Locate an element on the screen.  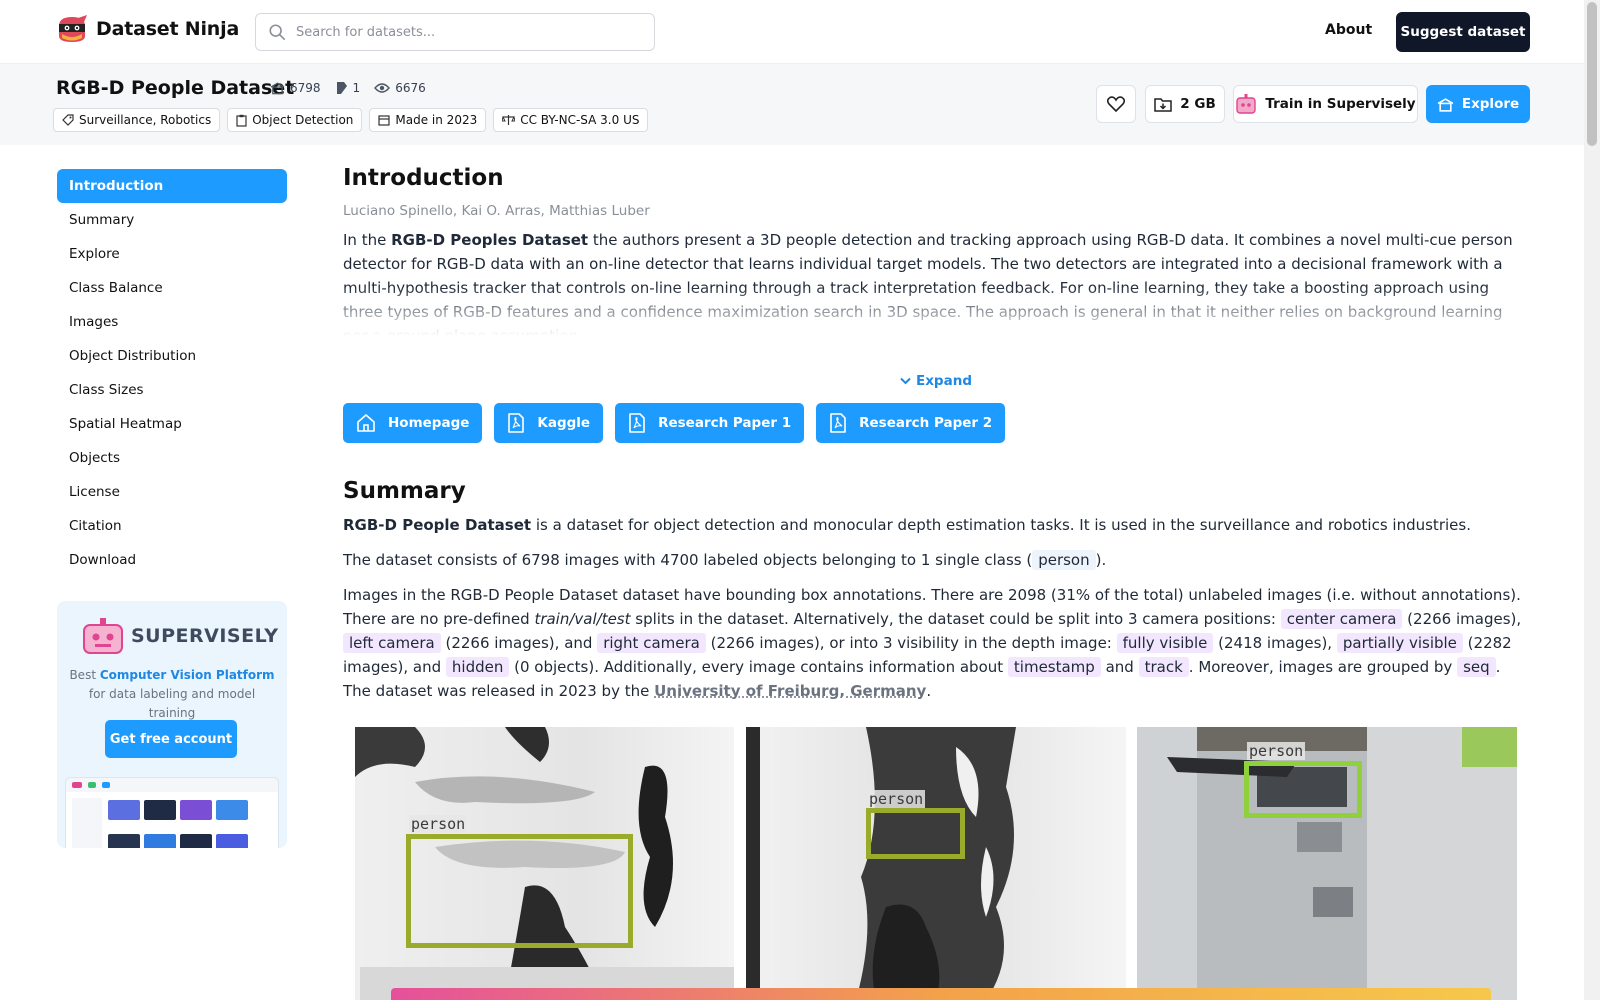
tag-license: CC BY-NC-SA 3.0 US is located at coordinates (571, 120).